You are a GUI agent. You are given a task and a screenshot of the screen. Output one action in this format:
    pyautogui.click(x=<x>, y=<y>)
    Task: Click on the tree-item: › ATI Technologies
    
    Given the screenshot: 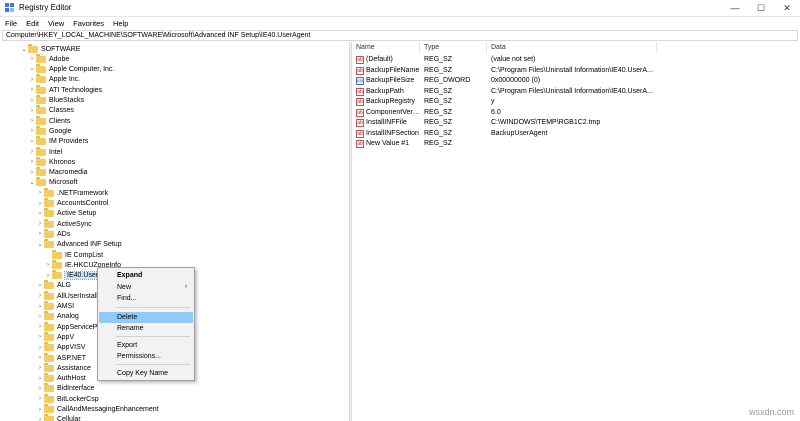 What is the action you would take?
    pyautogui.click(x=65, y=89)
    